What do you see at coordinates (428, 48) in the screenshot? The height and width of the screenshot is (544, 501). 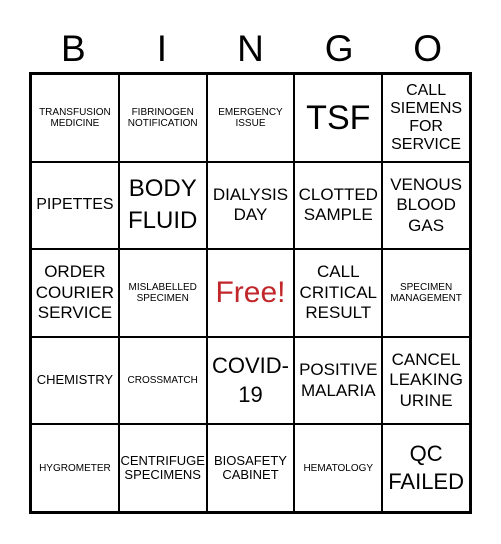 I see `header-letter-o: O` at bounding box center [428, 48].